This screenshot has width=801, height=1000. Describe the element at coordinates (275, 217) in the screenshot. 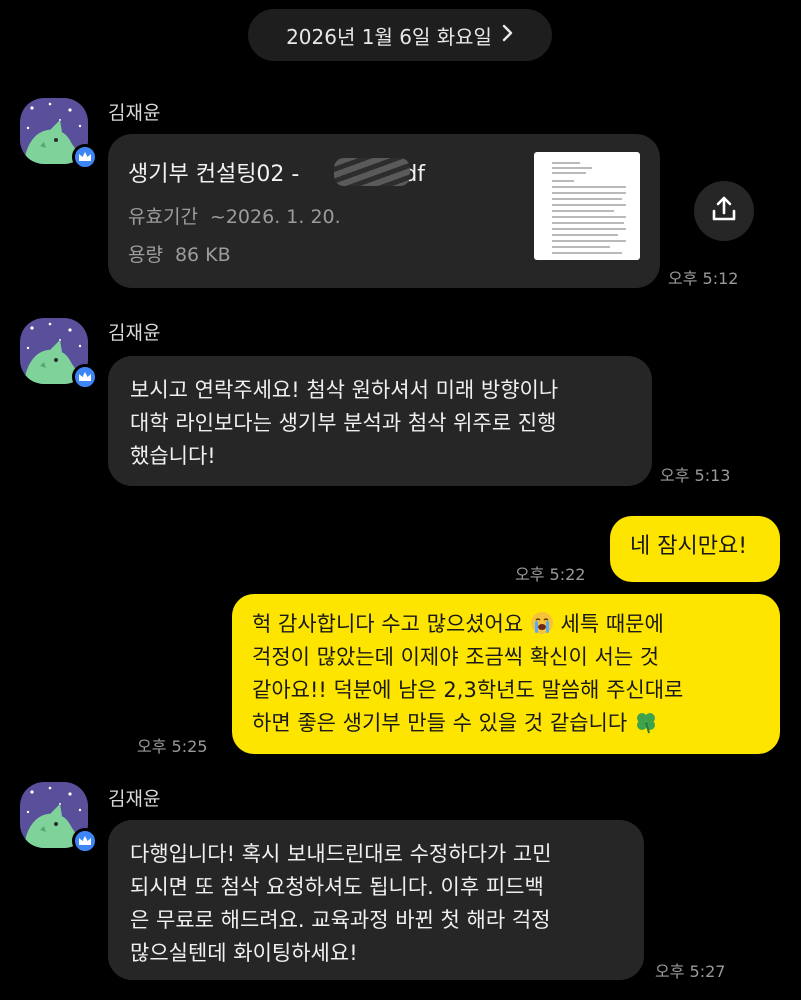

I see `expiry-value: ~2026. 1. 20.` at that location.